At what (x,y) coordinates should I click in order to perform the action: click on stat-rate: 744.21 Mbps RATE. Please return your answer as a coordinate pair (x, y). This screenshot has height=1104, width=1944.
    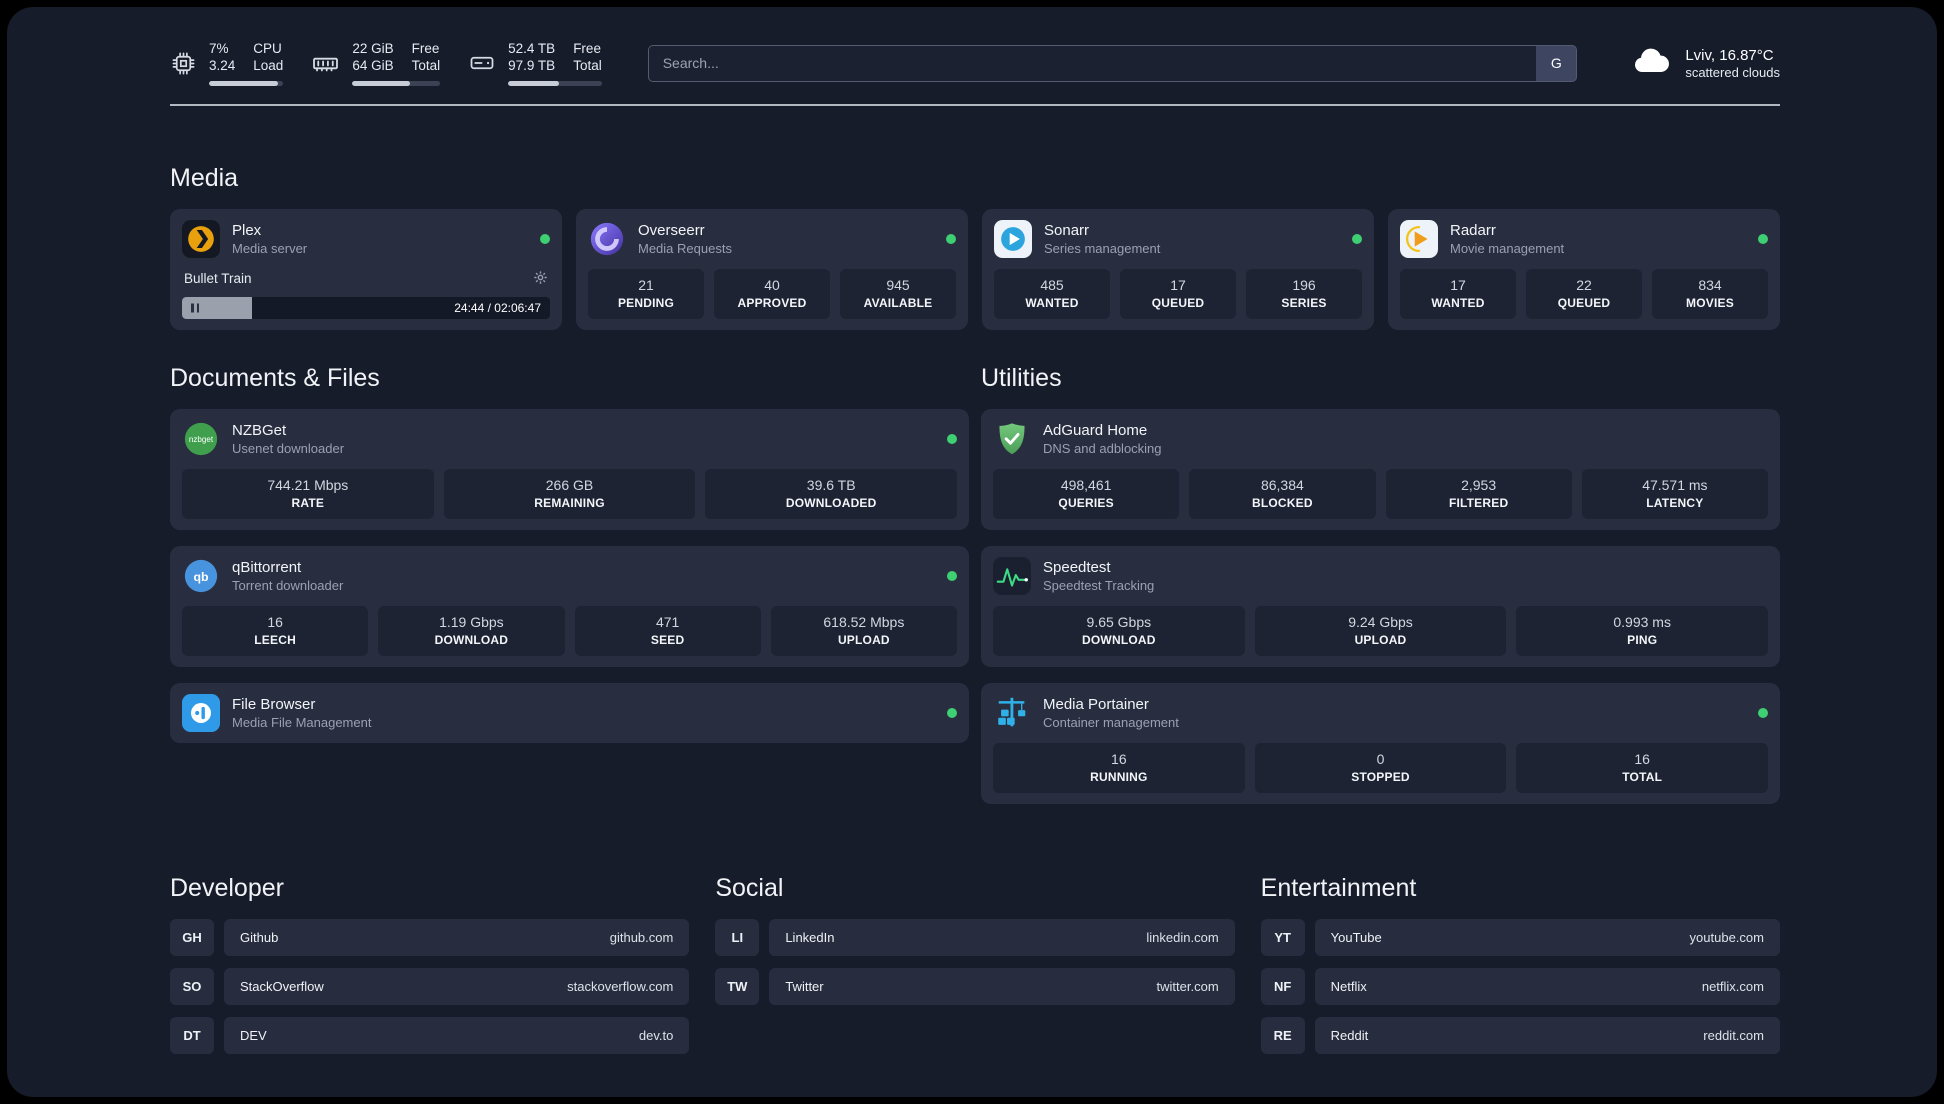
    Looking at the image, I should click on (308, 493).